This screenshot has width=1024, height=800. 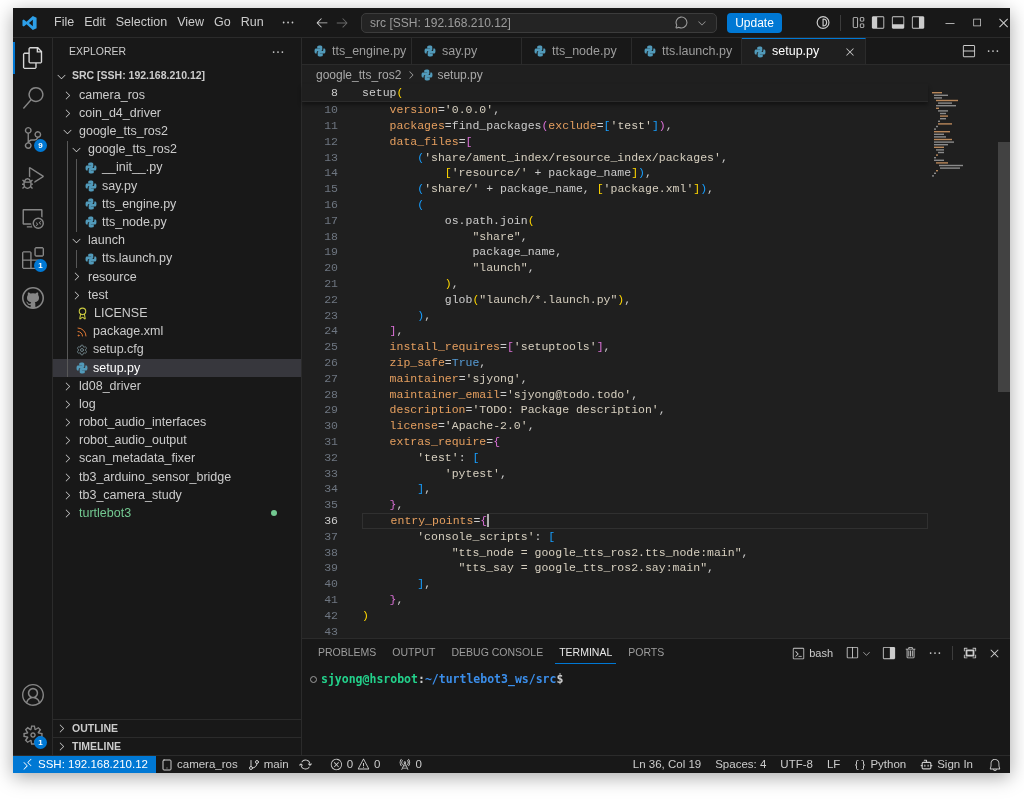 What do you see at coordinates (33, 695) in the screenshot?
I see `account-icon` at bounding box center [33, 695].